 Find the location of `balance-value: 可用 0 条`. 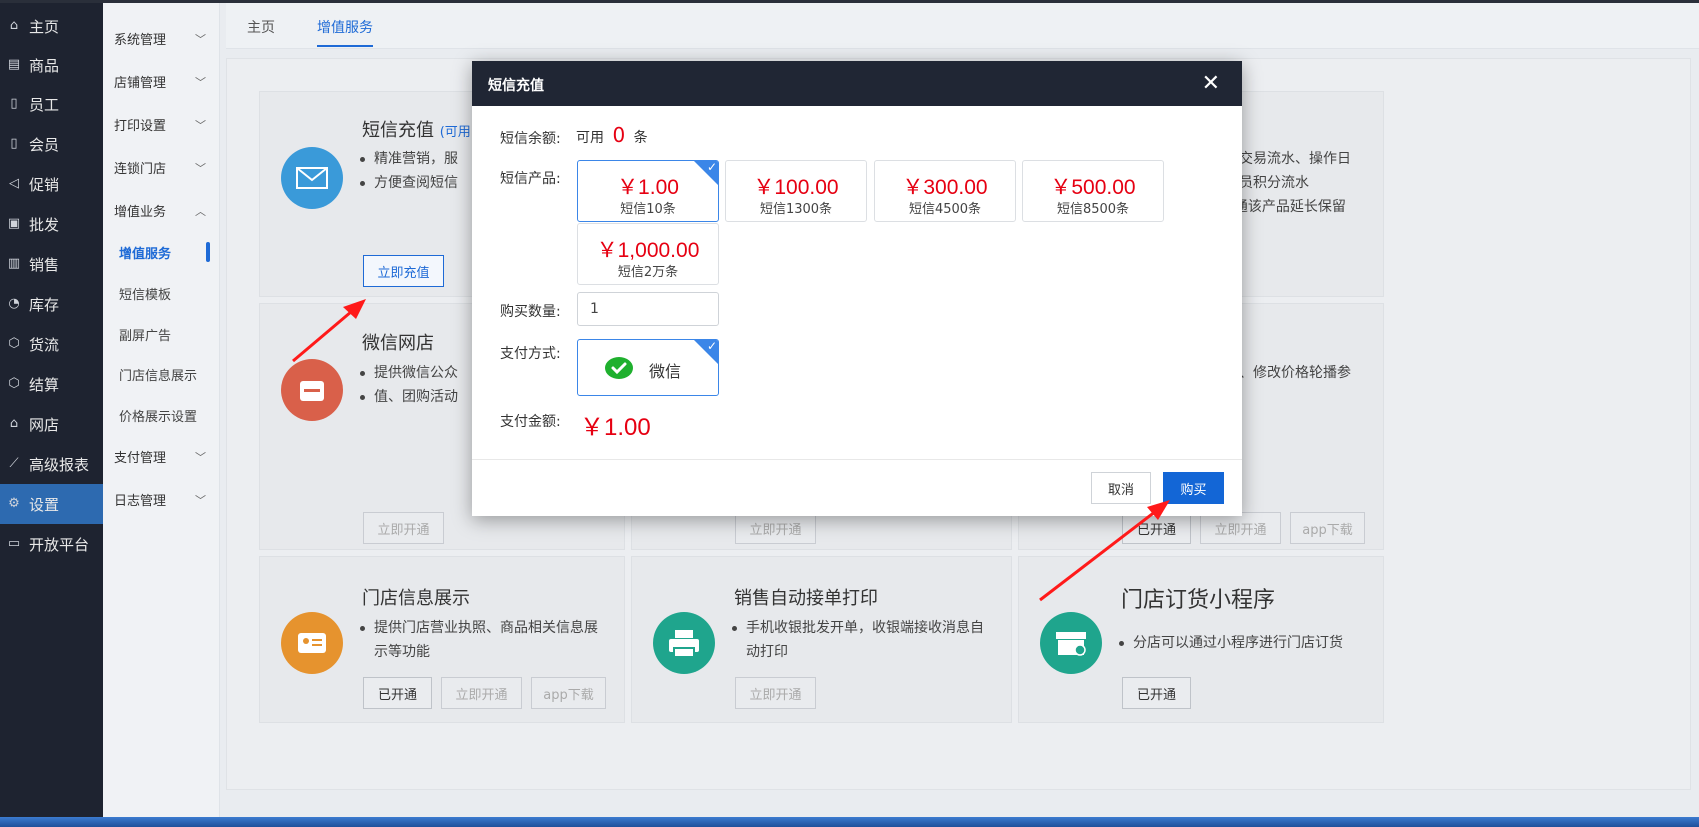

balance-value: 可用 0 条 is located at coordinates (612, 135).